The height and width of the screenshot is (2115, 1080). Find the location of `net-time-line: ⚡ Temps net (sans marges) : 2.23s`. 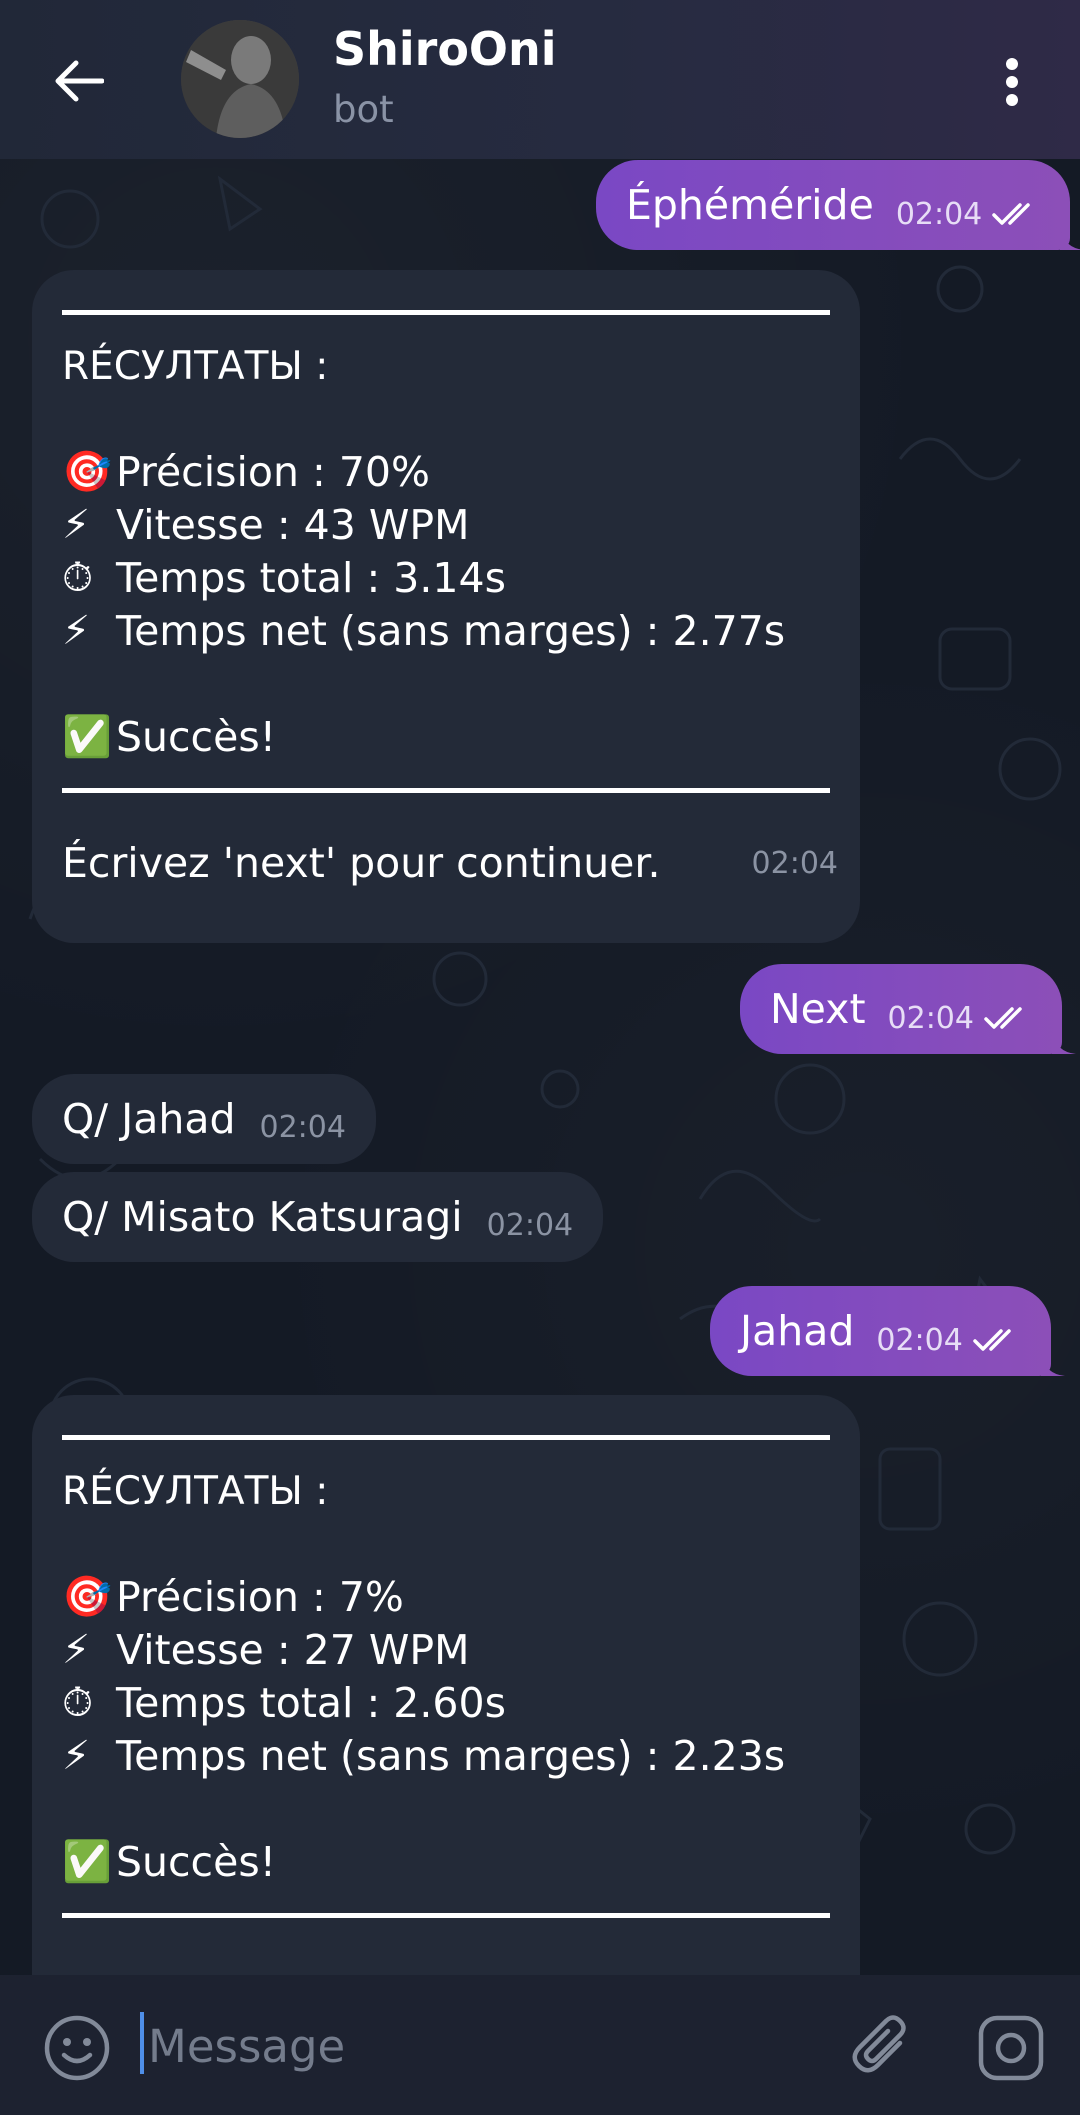

net-time-line: ⚡ Temps net (sans marges) : 2.23s is located at coordinates (446, 1756).